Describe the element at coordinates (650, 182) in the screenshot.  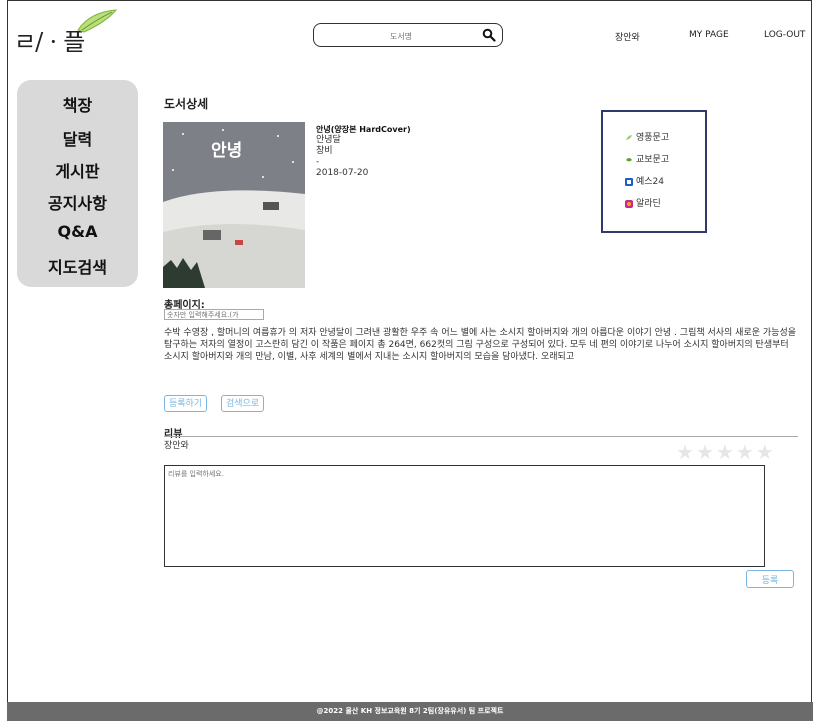
I see `store-label: 예스24` at that location.